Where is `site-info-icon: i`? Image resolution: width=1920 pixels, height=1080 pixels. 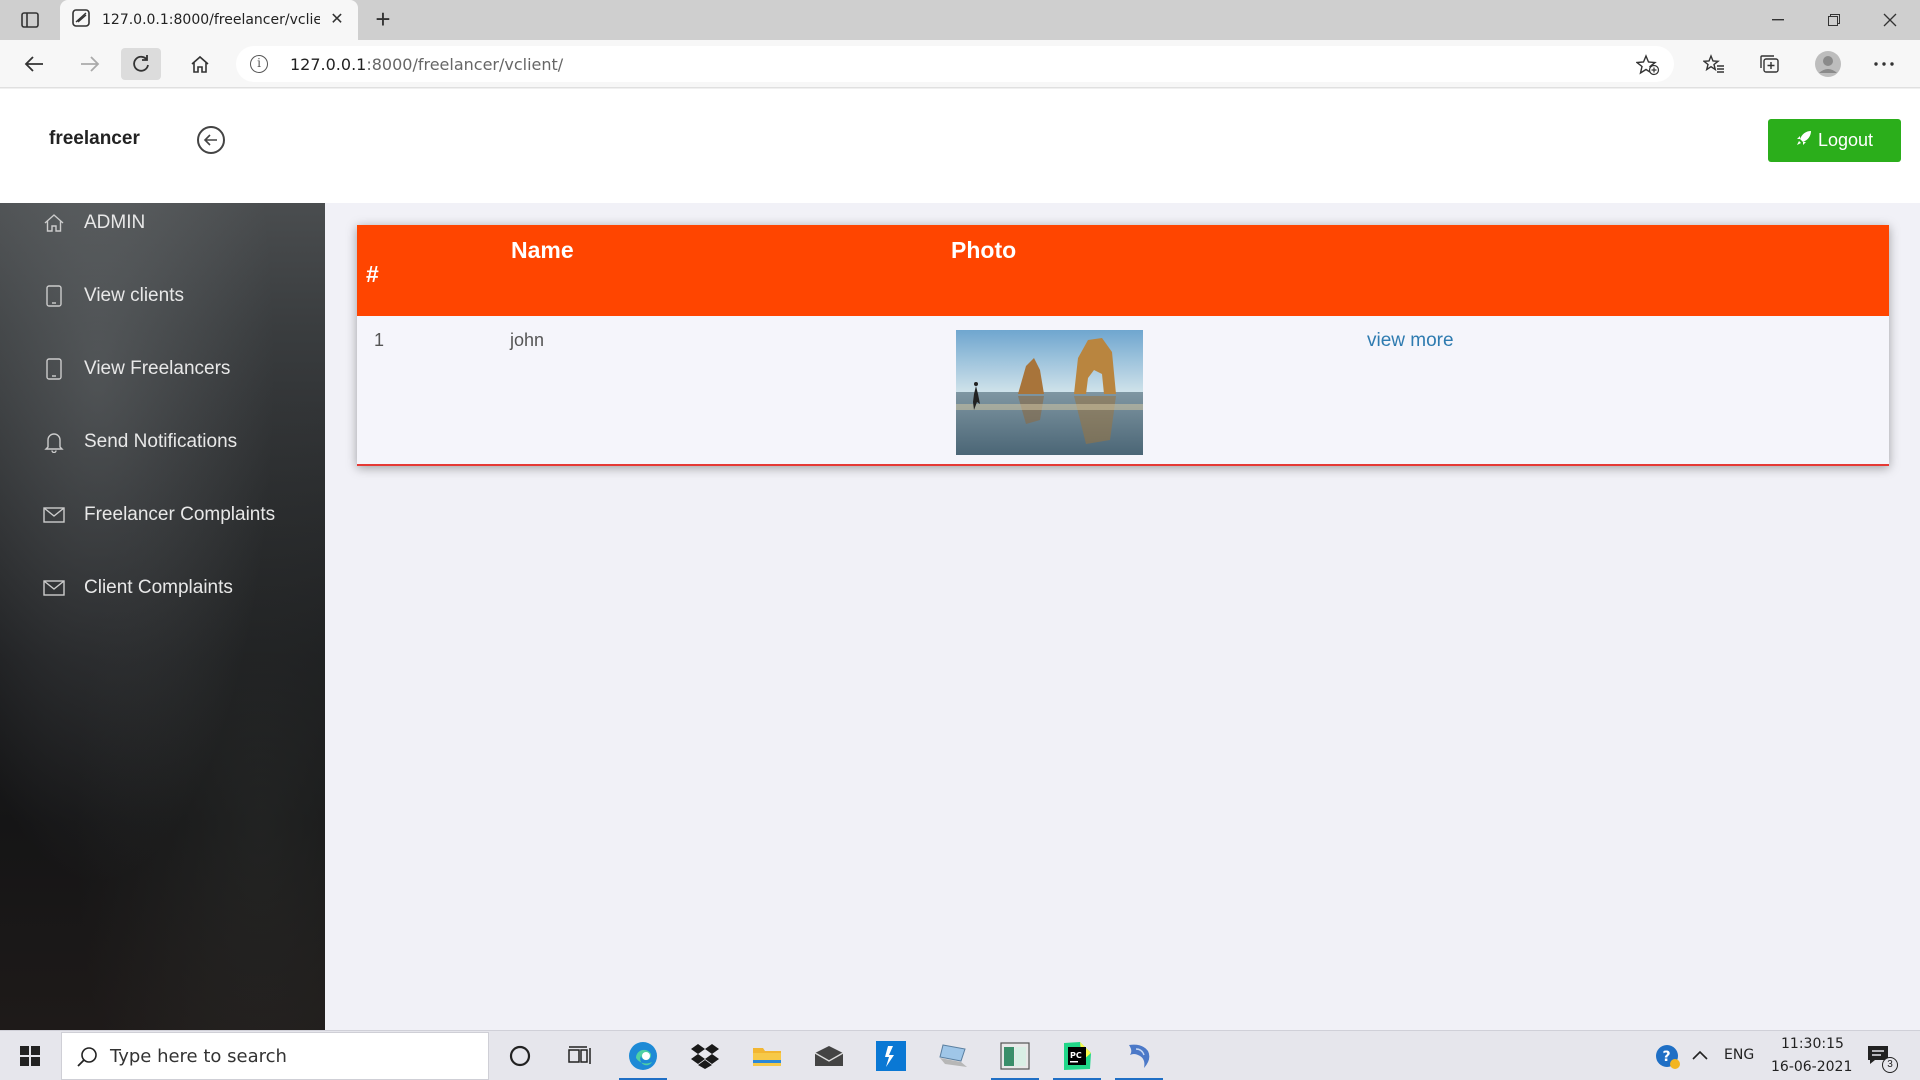 site-info-icon: i is located at coordinates (259, 64).